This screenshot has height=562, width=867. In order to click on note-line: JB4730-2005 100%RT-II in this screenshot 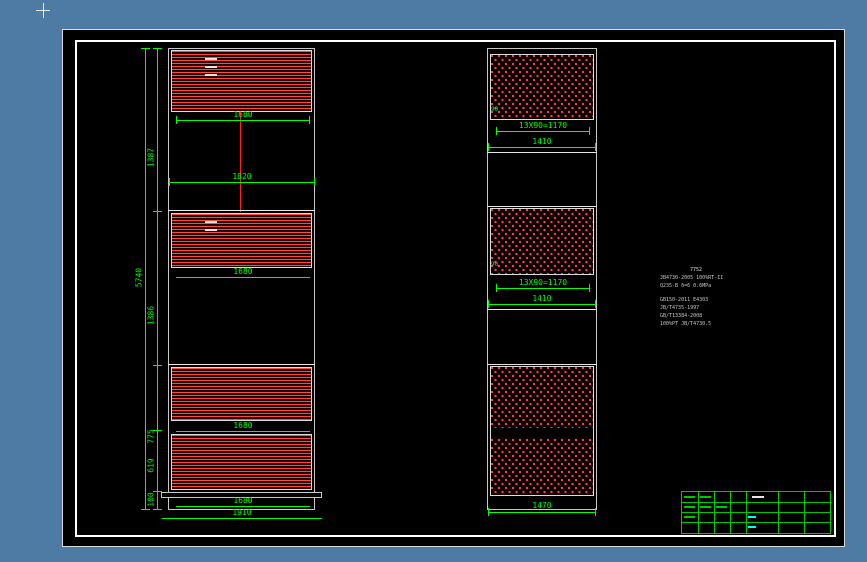, I will do `click(692, 278)`.